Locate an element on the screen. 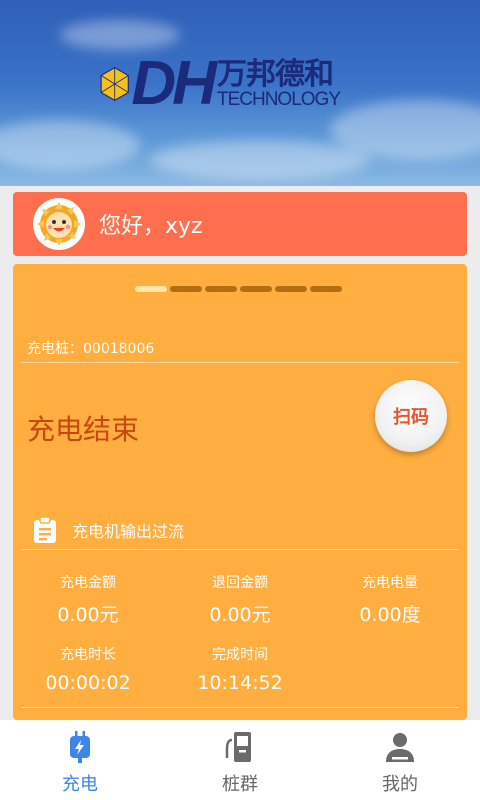 Image resolution: width=480 pixels, height=800 pixels. stat-energy: 充电电量 0.00度 is located at coordinates (390, 599).